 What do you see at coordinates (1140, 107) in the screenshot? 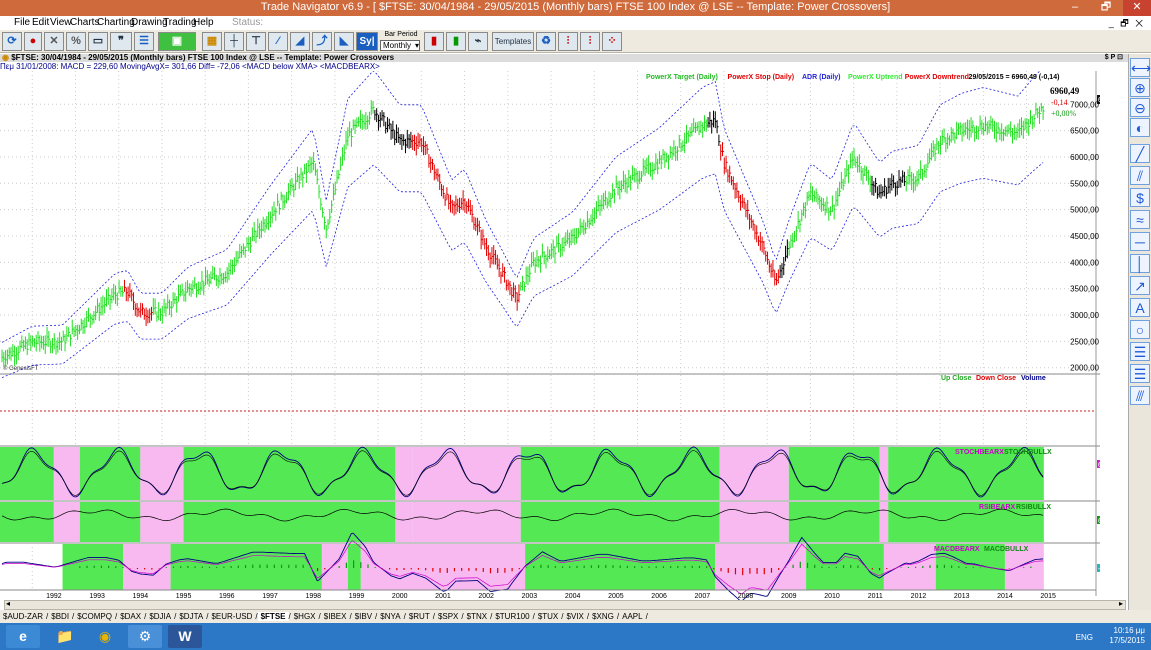
I see `zoom-out-icon: ⊖` at bounding box center [1140, 107].